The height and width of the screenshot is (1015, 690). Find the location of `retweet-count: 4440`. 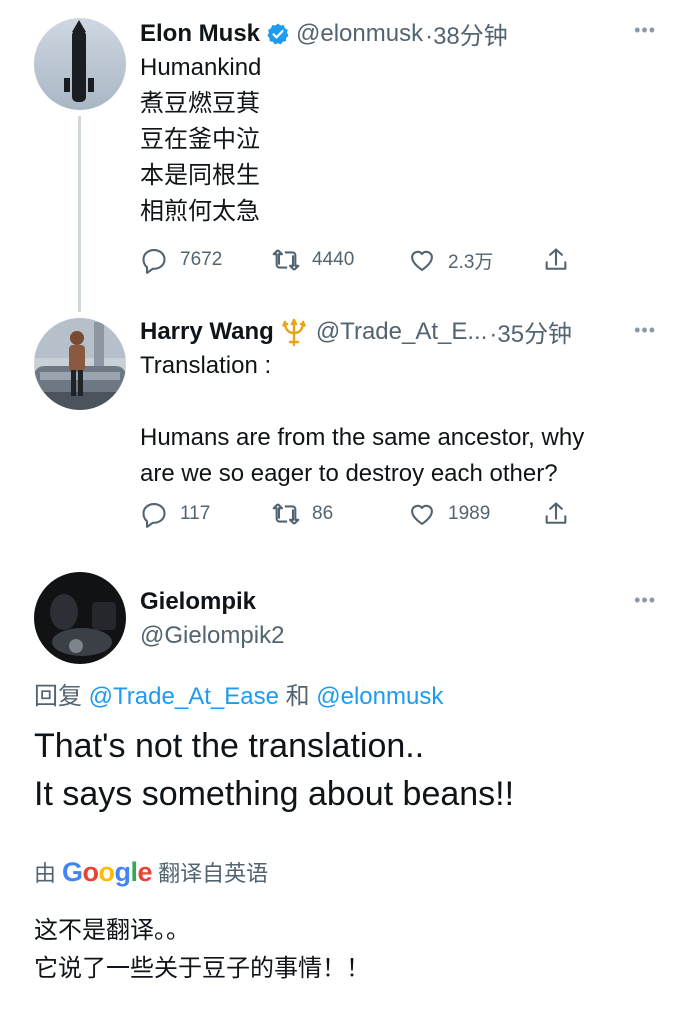

retweet-count: 4440 is located at coordinates (333, 259).